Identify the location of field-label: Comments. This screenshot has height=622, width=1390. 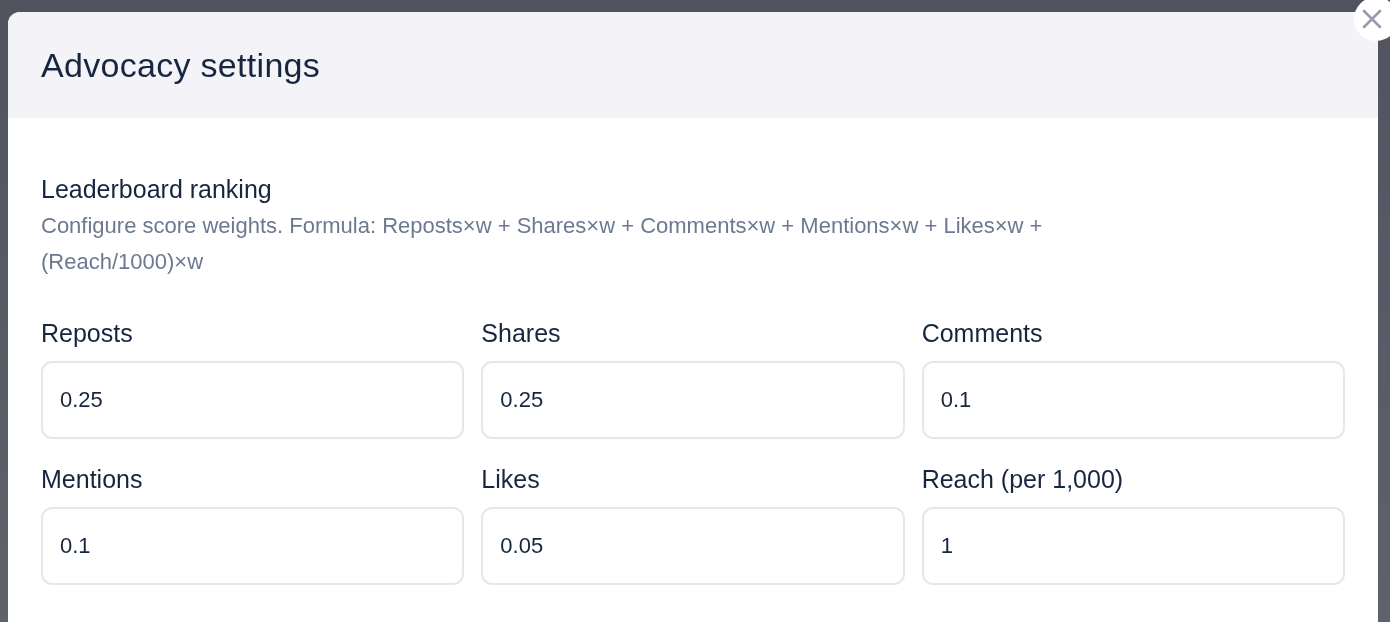
(982, 333).